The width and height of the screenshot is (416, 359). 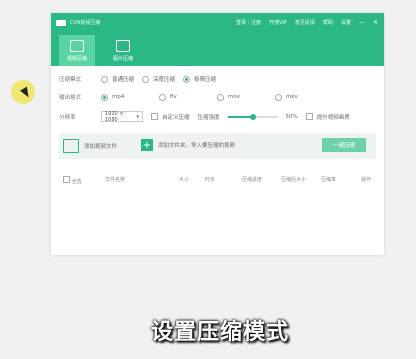 What do you see at coordinates (122, 58) in the screenshot?
I see `tab-image-label: 图片压缩` at bounding box center [122, 58].